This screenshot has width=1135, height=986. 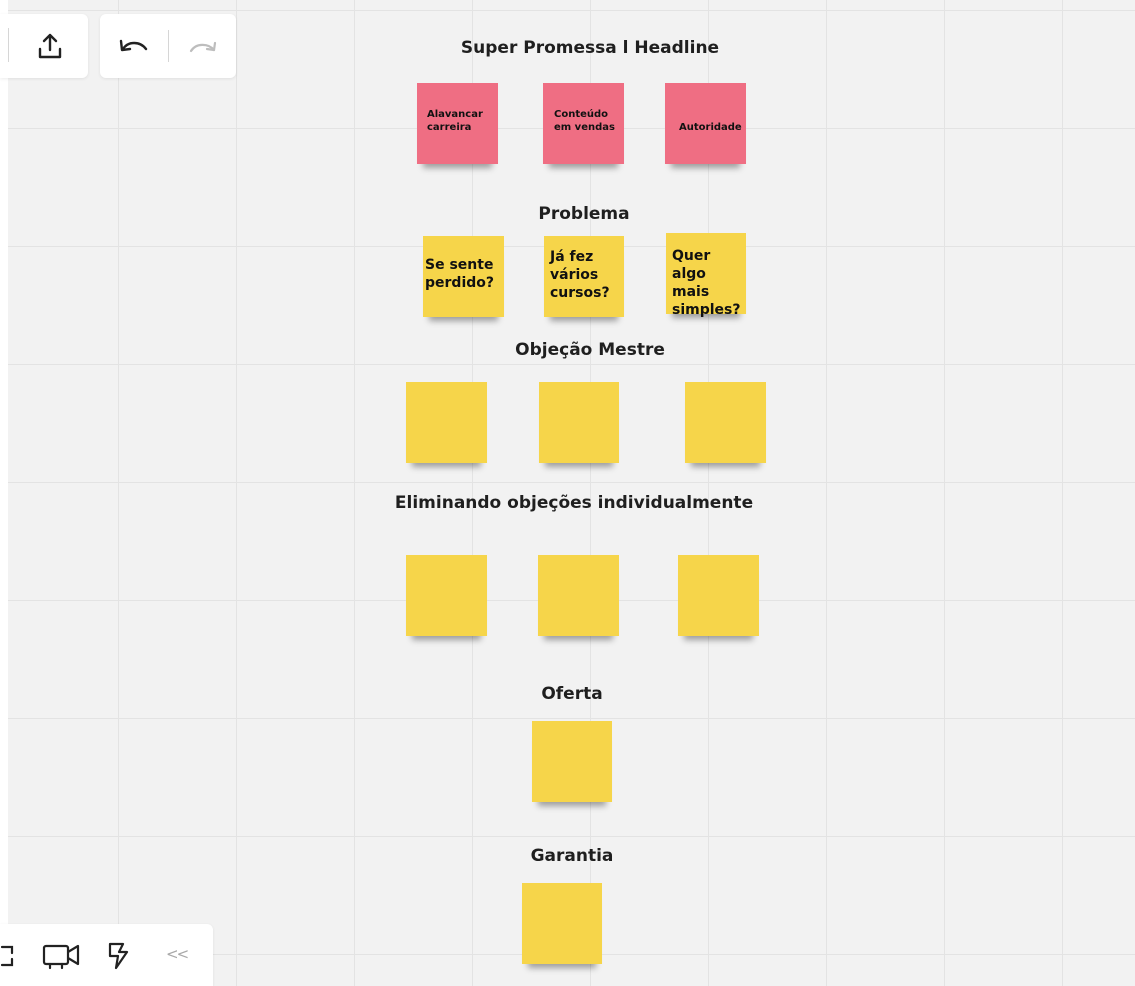 I want to click on sticky-note: Autoridade, so click(x=705, y=123).